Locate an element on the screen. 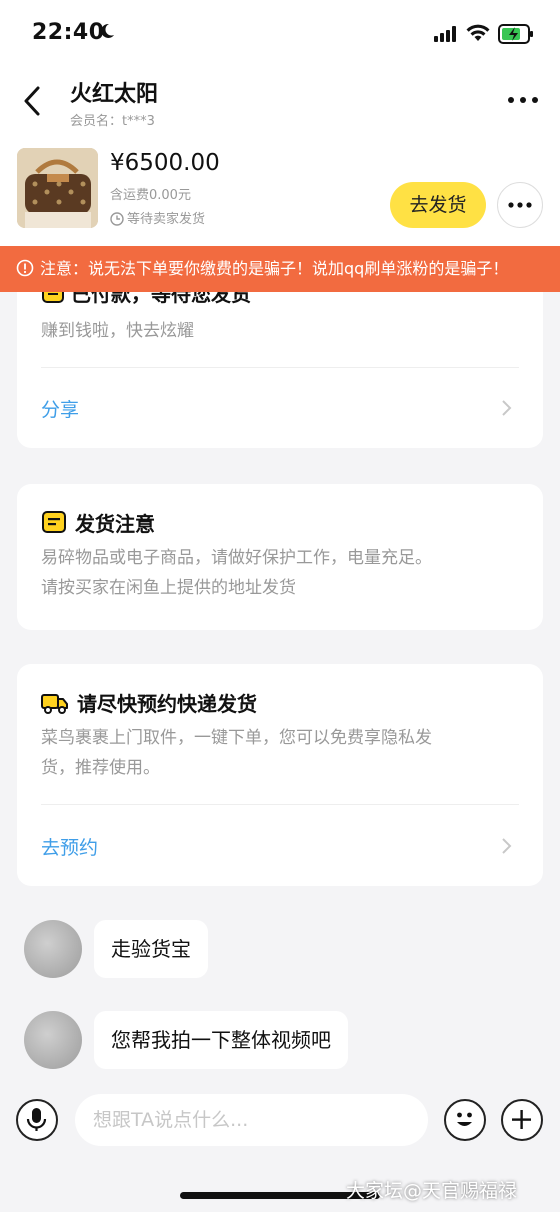 This screenshot has height=1212, width=560. watermark: 大家坛@天官赐福禄 is located at coordinates (432, 1191).